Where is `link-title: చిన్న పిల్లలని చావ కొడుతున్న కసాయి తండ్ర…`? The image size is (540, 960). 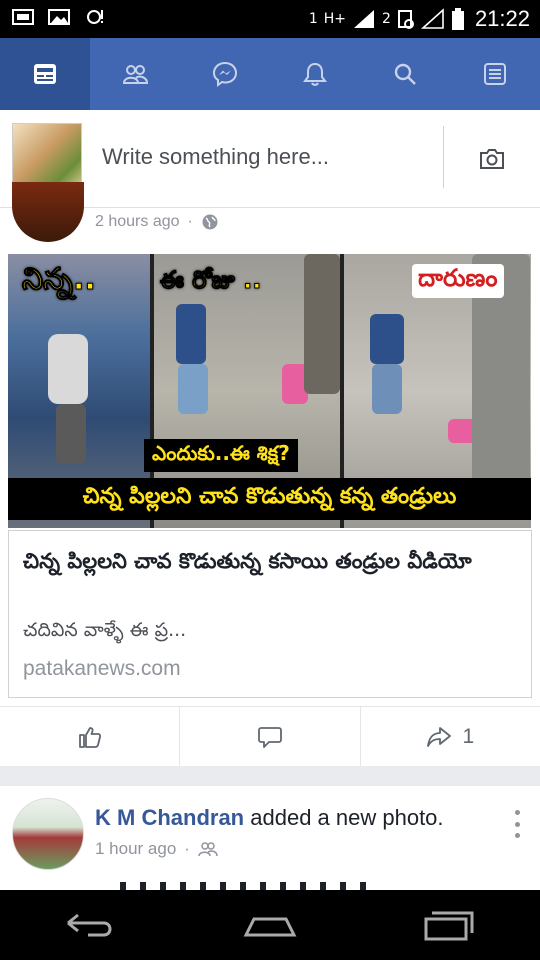
link-title: చిన్న పిల్లలని చావ కొడుతున్న కసాయి తండ్ర… is located at coordinates (247, 561).